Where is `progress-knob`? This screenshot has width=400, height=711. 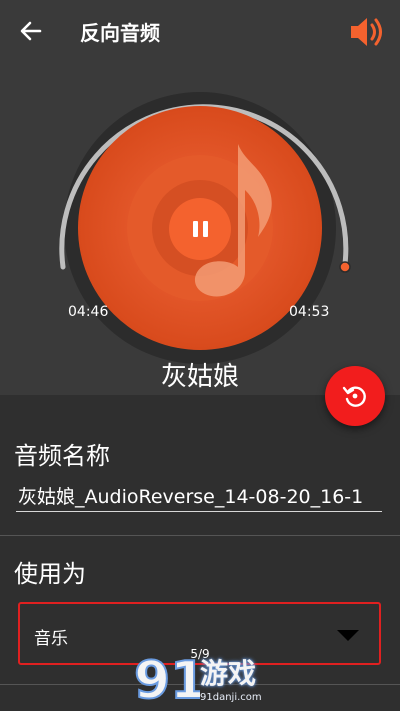 progress-knob is located at coordinates (345, 267).